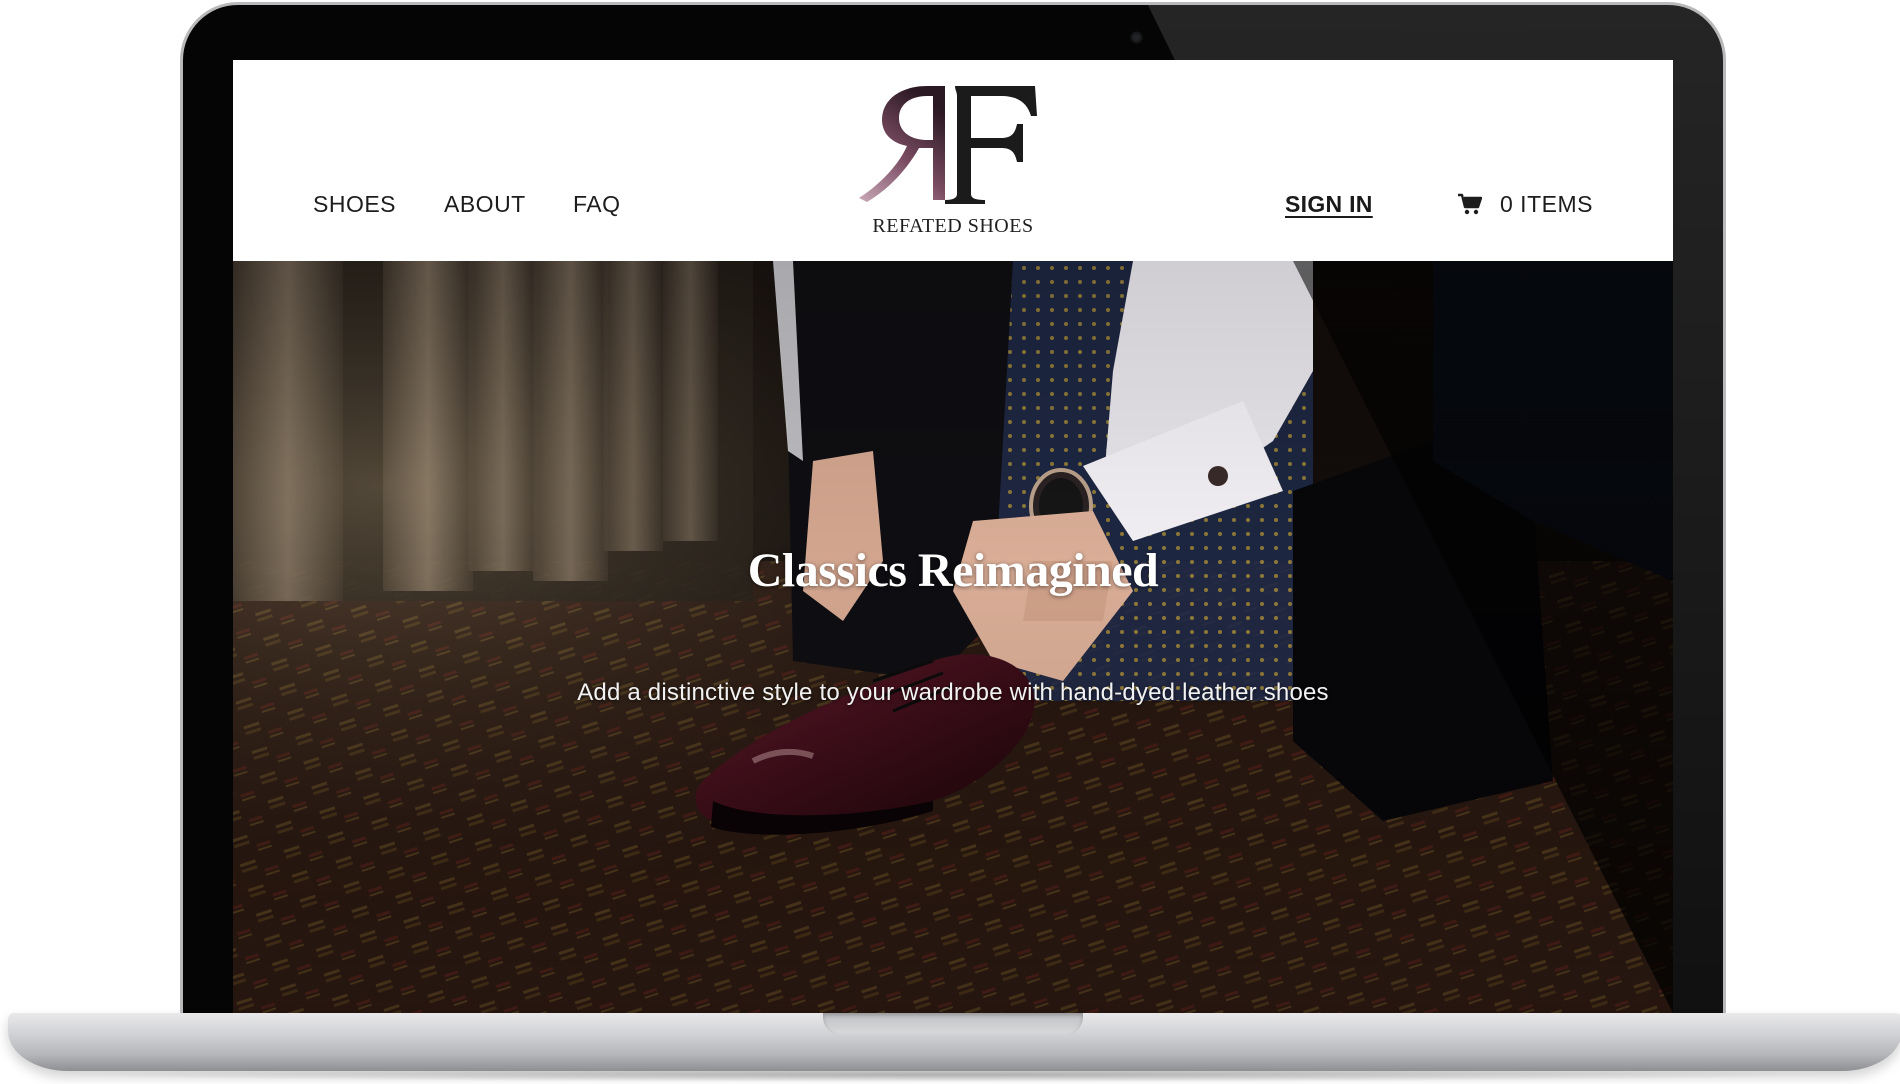 The image size is (1900, 1084). Describe the element at coordinates (354, 204) in the screenshot. I see `nav-shoes-link: SHOES` at that location.